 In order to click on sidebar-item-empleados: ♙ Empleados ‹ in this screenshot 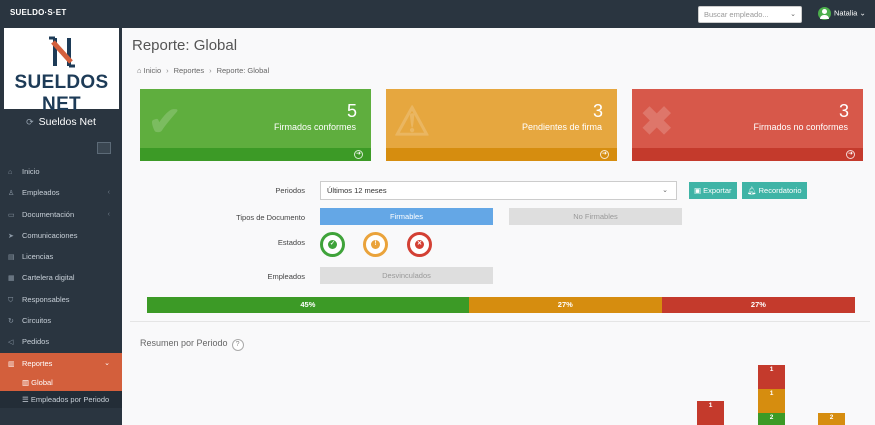, I will do `click(61, 192)`.